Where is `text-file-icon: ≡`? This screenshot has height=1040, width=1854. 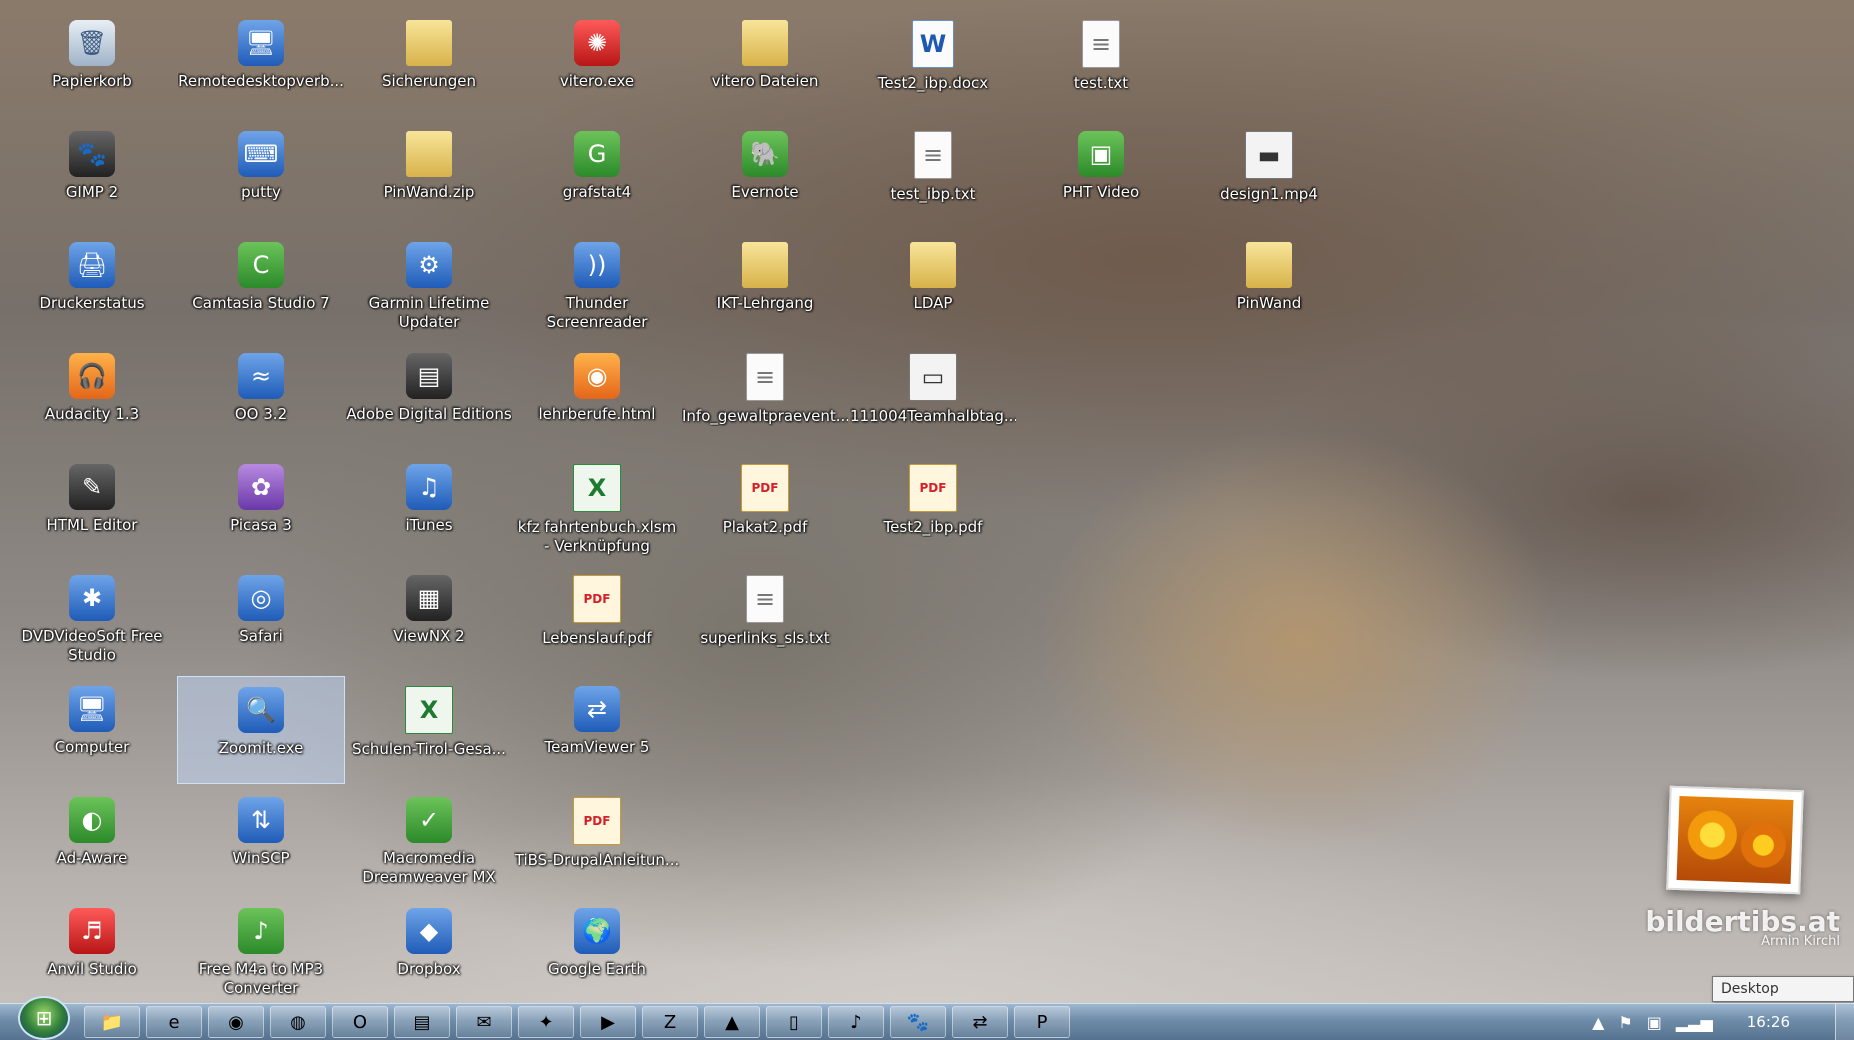
text-file-icon: ≡ is located at coordinates (765, 377).